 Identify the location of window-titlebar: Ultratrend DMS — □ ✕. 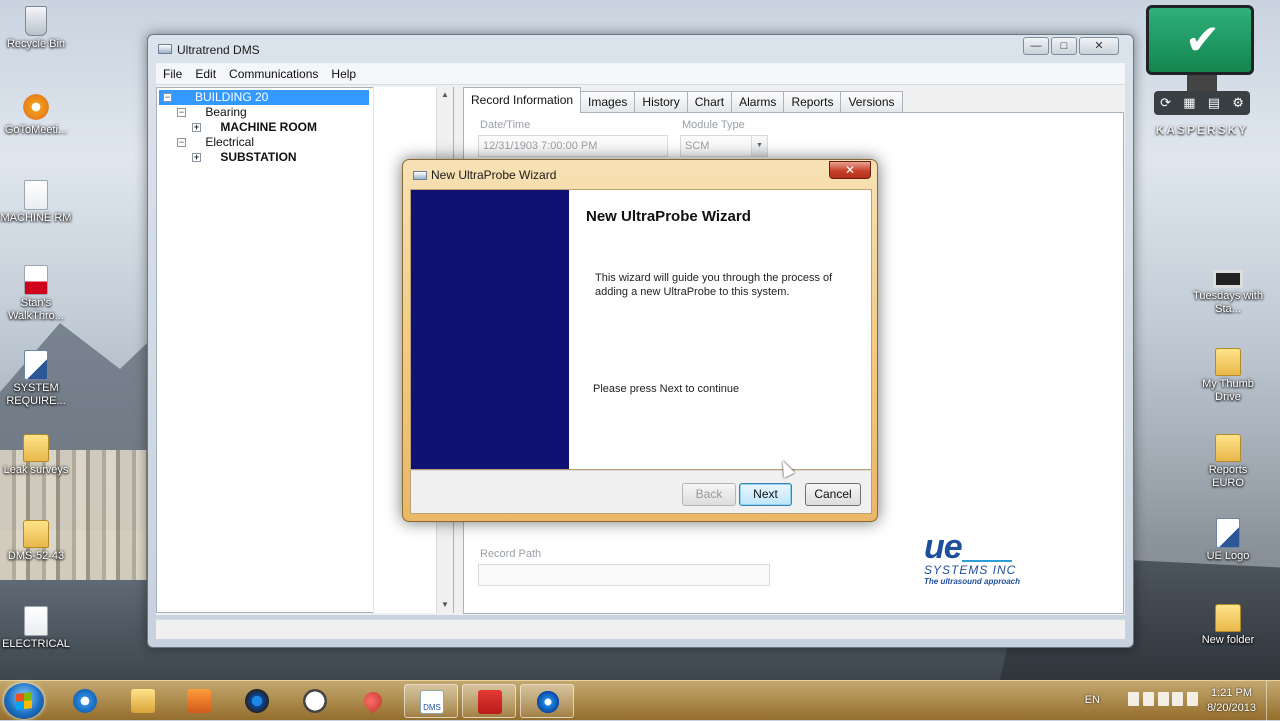
(640, 49).